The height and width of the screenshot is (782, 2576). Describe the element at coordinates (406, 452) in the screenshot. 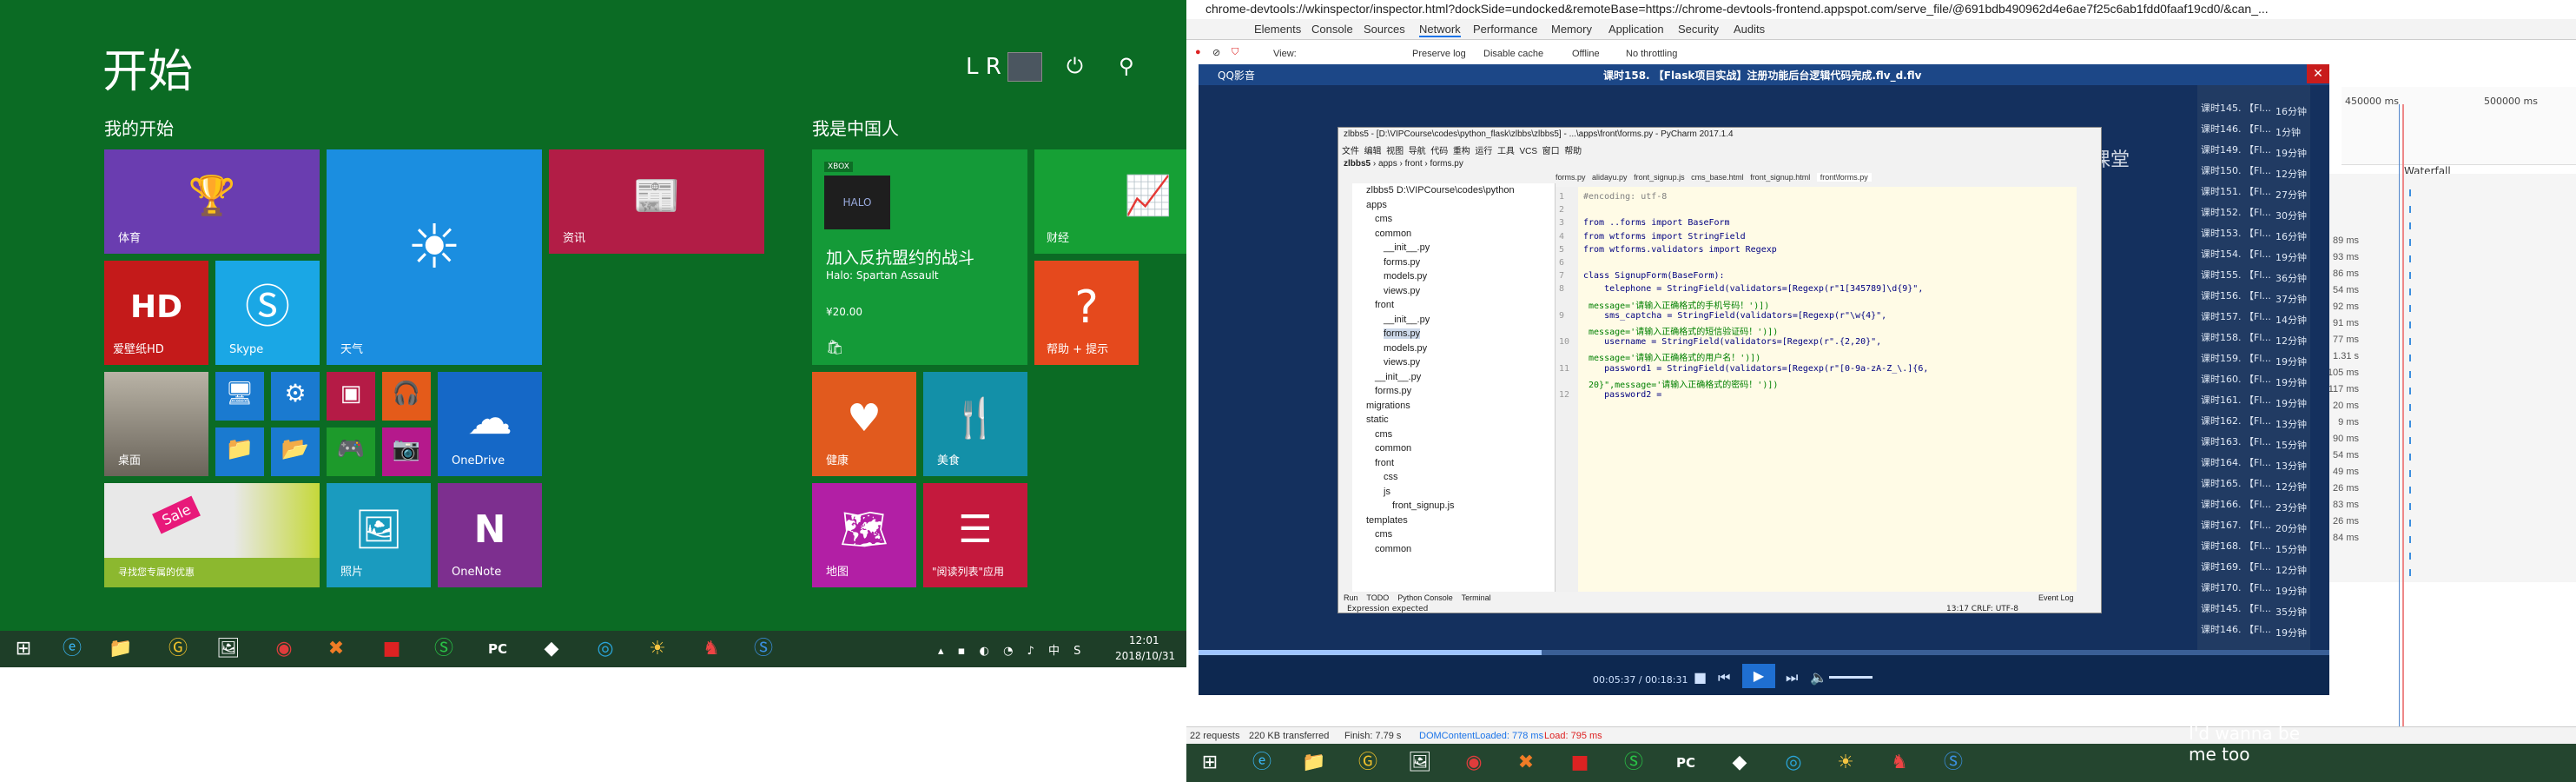

I see `tile-camera: 📷` at that location.